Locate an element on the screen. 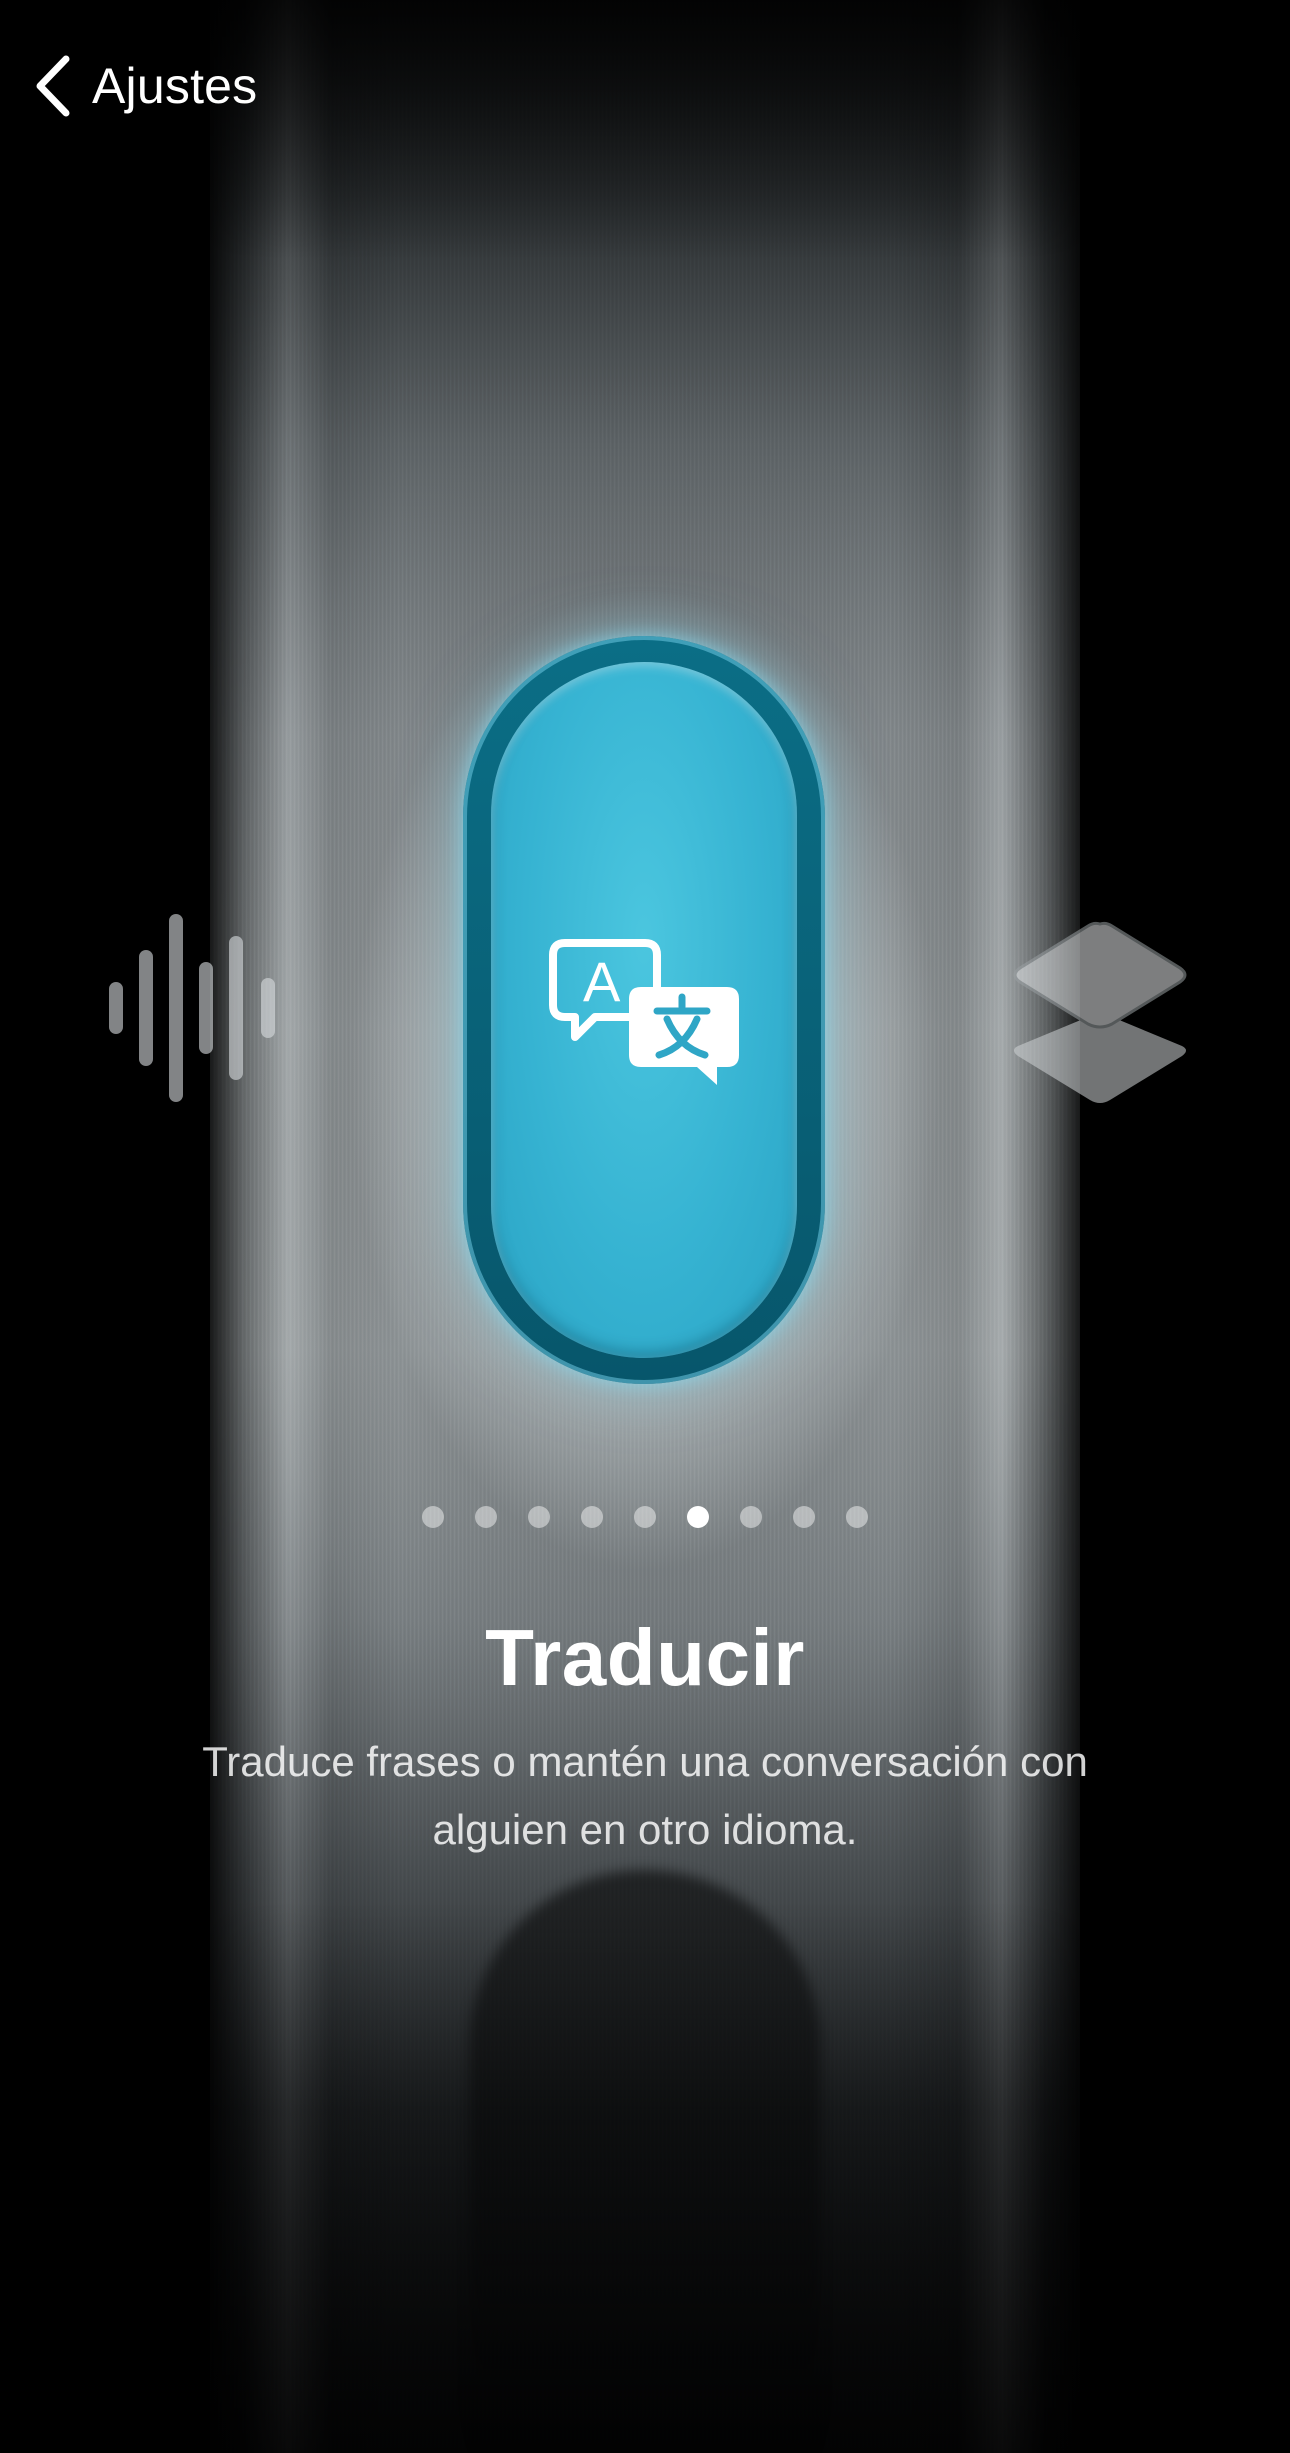 This screenshot has height=2453, width=1290. svg-text: A is located at coordinates (602, 981).